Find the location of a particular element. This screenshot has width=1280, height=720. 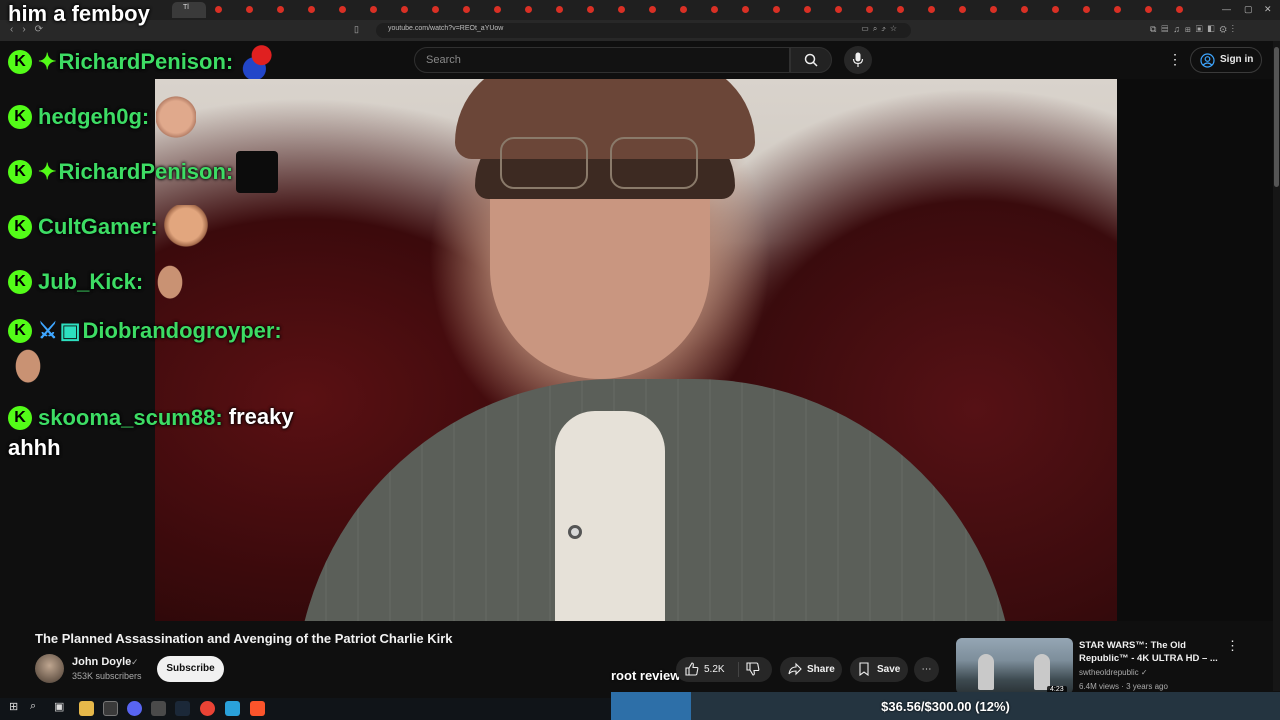

search-button is located at coordinates (811, 60).